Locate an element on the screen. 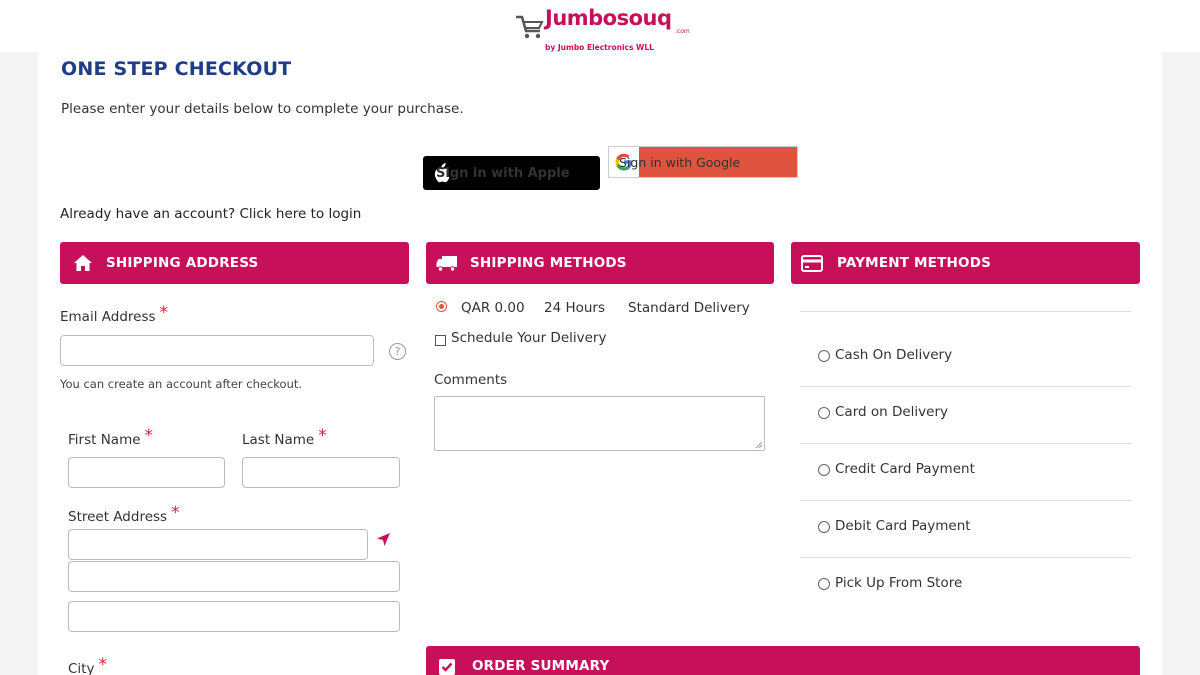 The height and width of the screenshot is (675, 1200). help-icon: ? is located at coordinates (397, 351).